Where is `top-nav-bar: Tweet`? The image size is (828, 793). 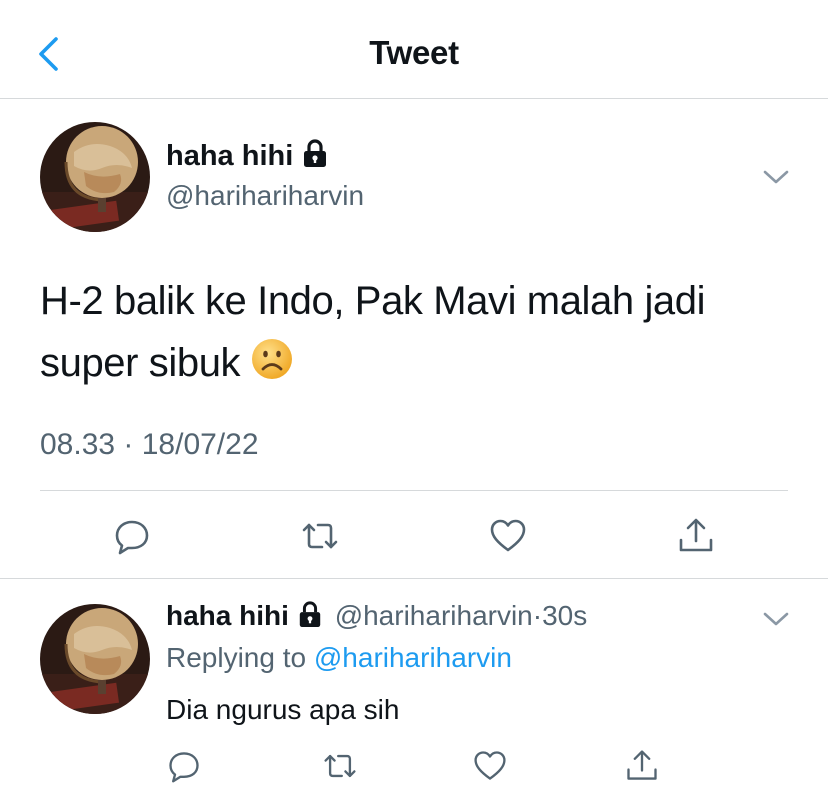
top-nav-bar: Tweet is located at coordinates (414, 49).